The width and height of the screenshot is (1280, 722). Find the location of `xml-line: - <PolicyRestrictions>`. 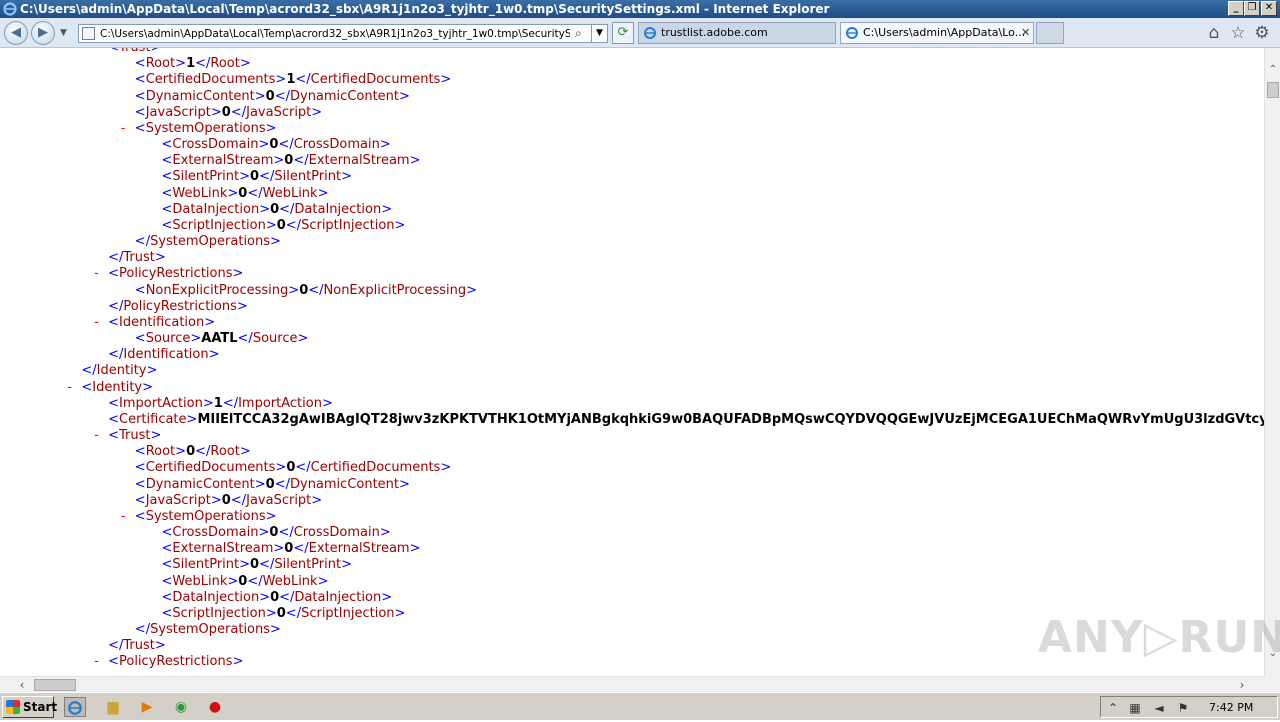

xml-line: - <PolicyRestrictions> is located at coordinates (168, 274).